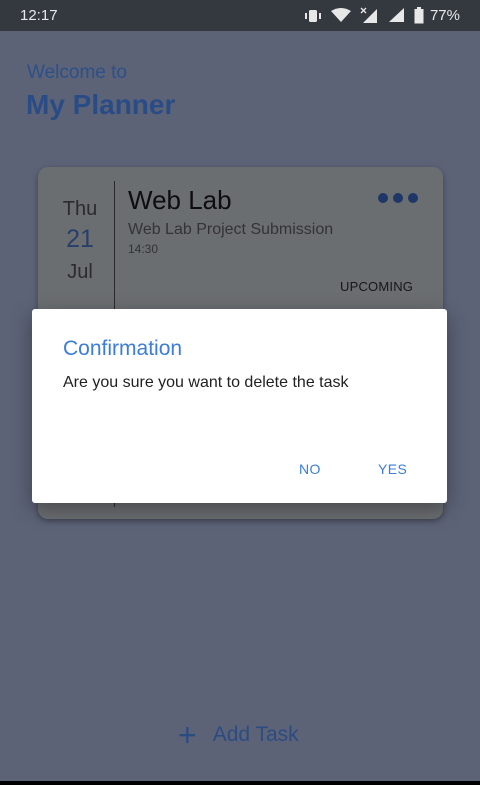  I want to click on no-button: NO, so click(310, 469).